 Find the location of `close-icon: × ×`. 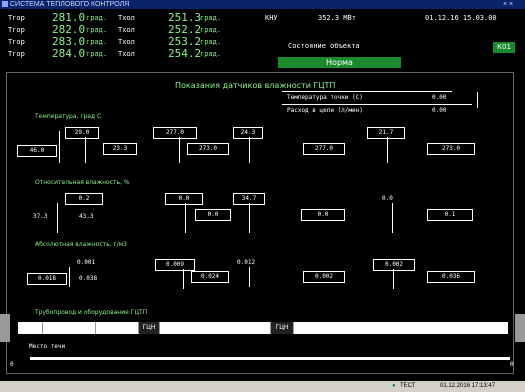

close-icon: × × is located at coordinates (513, 4).